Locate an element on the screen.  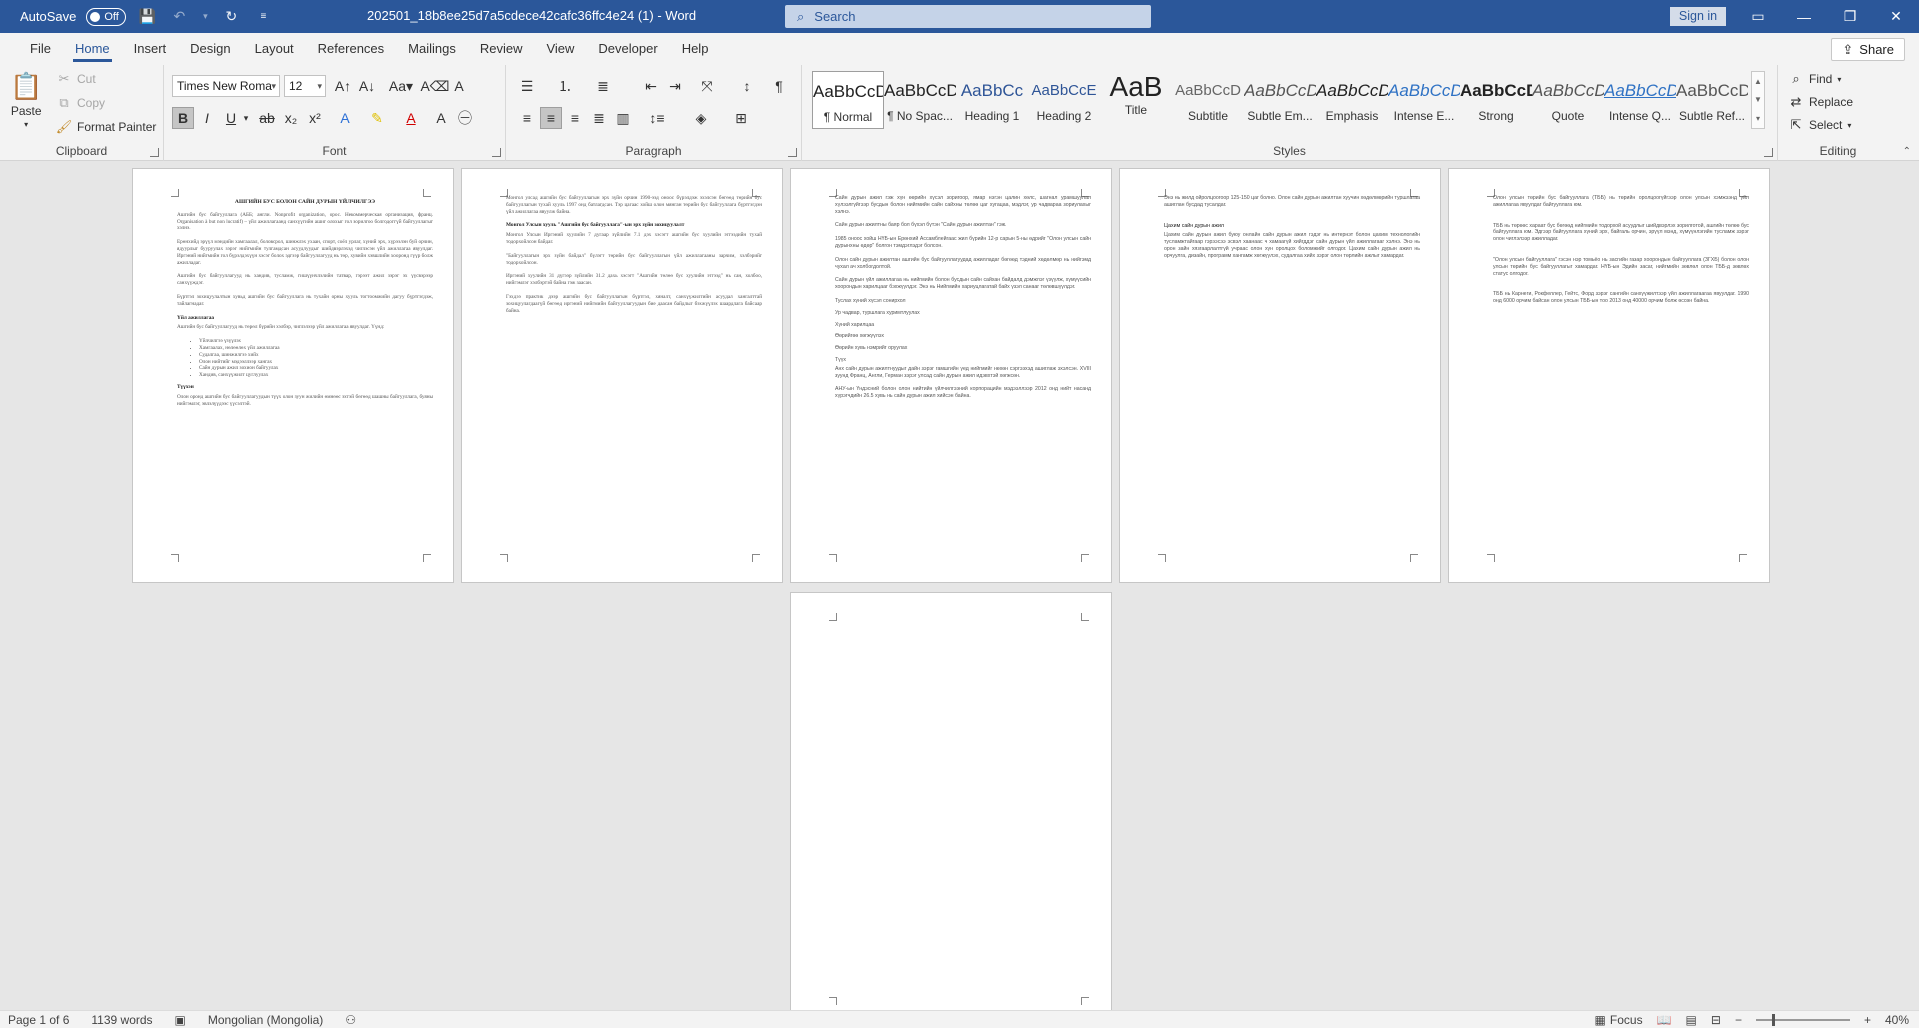
strikethrough-button: ab is located at coordinates (267, 118).